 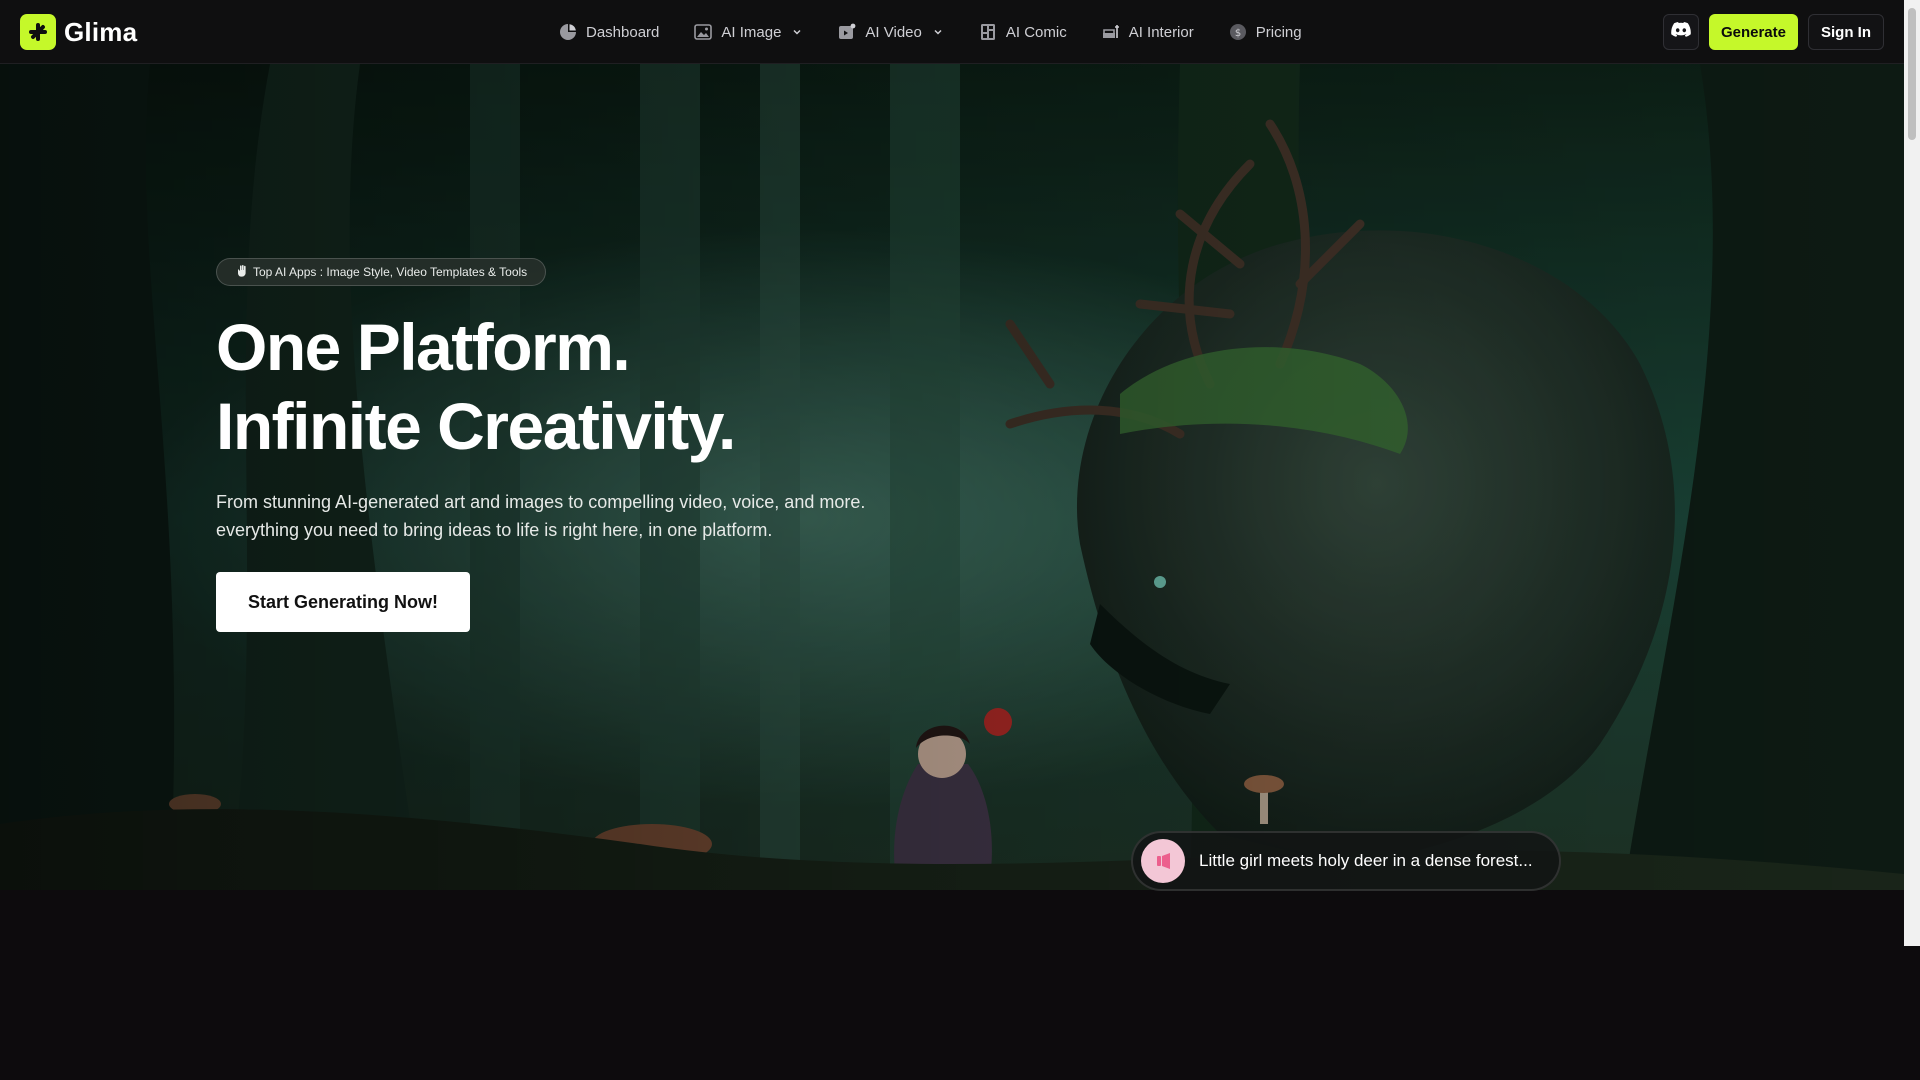 I want to click on hero-title: One Platform. Infinite Creativity., so click(x=566, y=387).